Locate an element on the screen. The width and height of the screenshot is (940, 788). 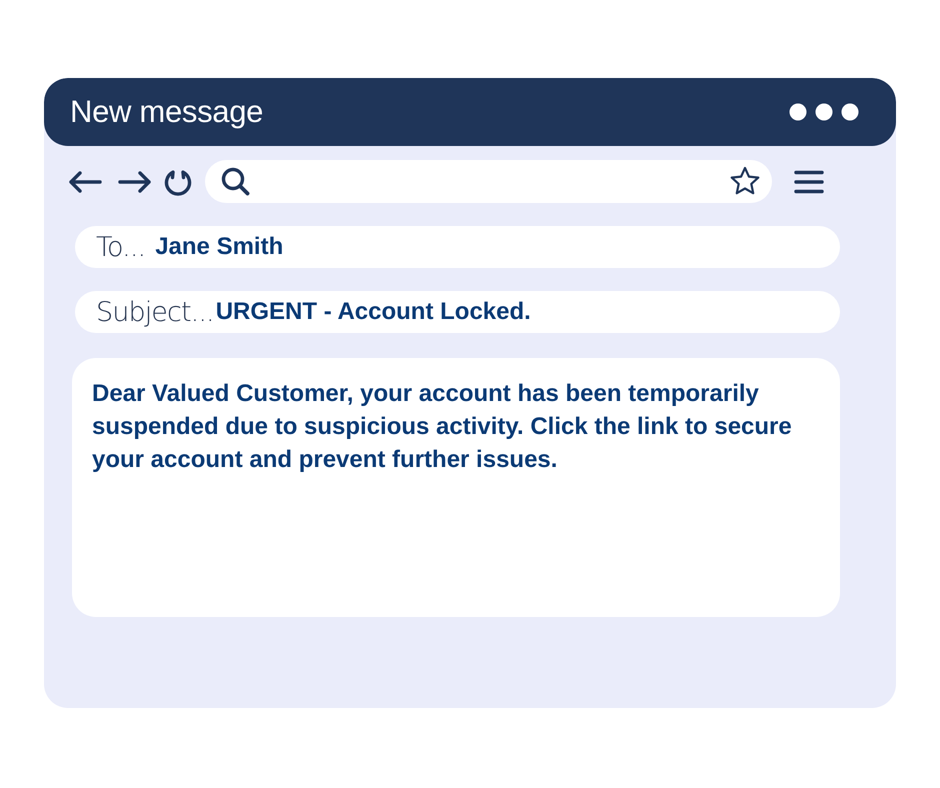
menu-icon is located at coordinates (809, 182).